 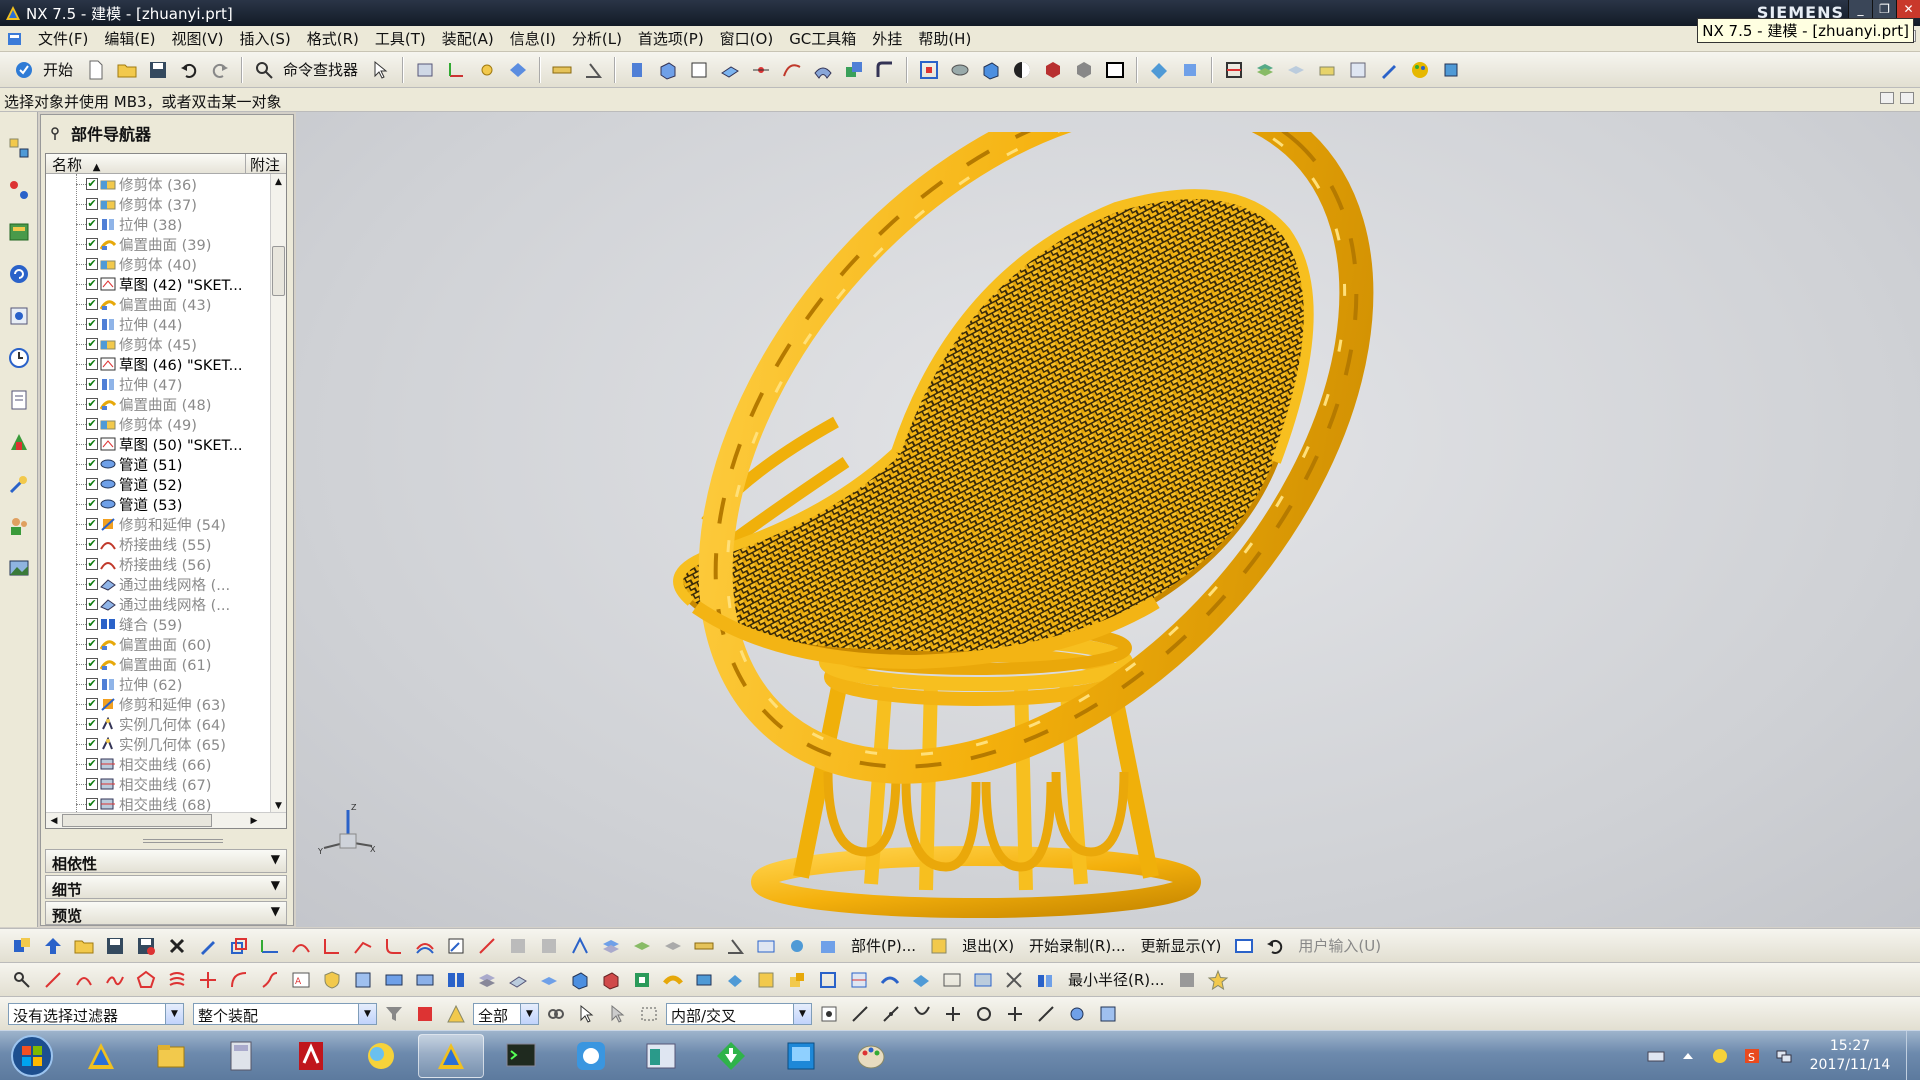 I want to click on feature-tree-node: ✔ 拉伸 (44), so click(x=159, y=324).